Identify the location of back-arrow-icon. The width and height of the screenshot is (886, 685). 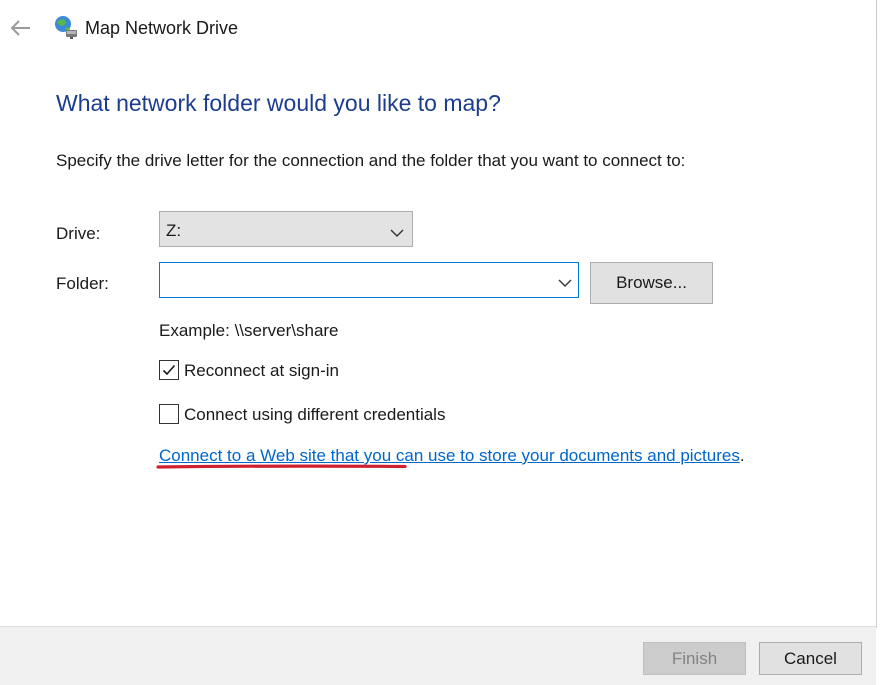
(21, 28).